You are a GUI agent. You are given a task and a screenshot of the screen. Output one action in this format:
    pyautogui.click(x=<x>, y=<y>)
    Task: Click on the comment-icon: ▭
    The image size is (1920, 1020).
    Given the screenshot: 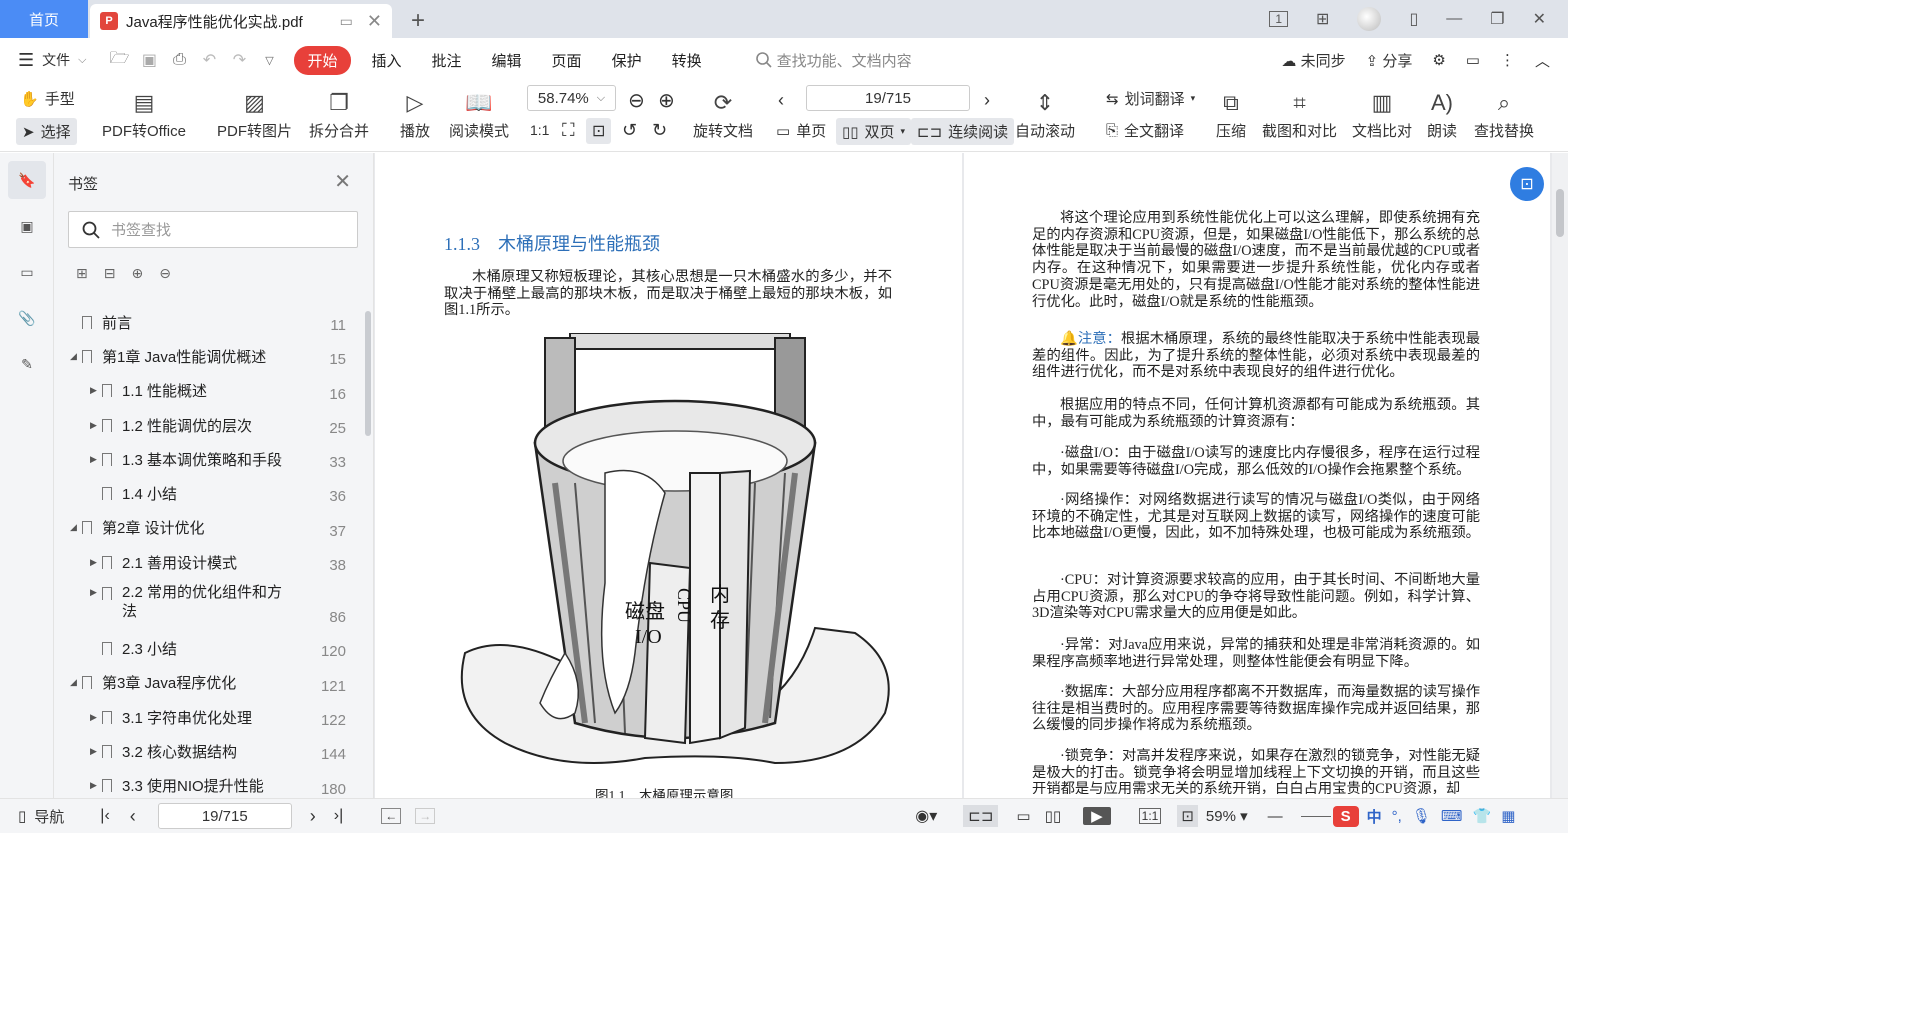 What is the action you would take?
    pyautogui.click(x=1473, y=60)
    